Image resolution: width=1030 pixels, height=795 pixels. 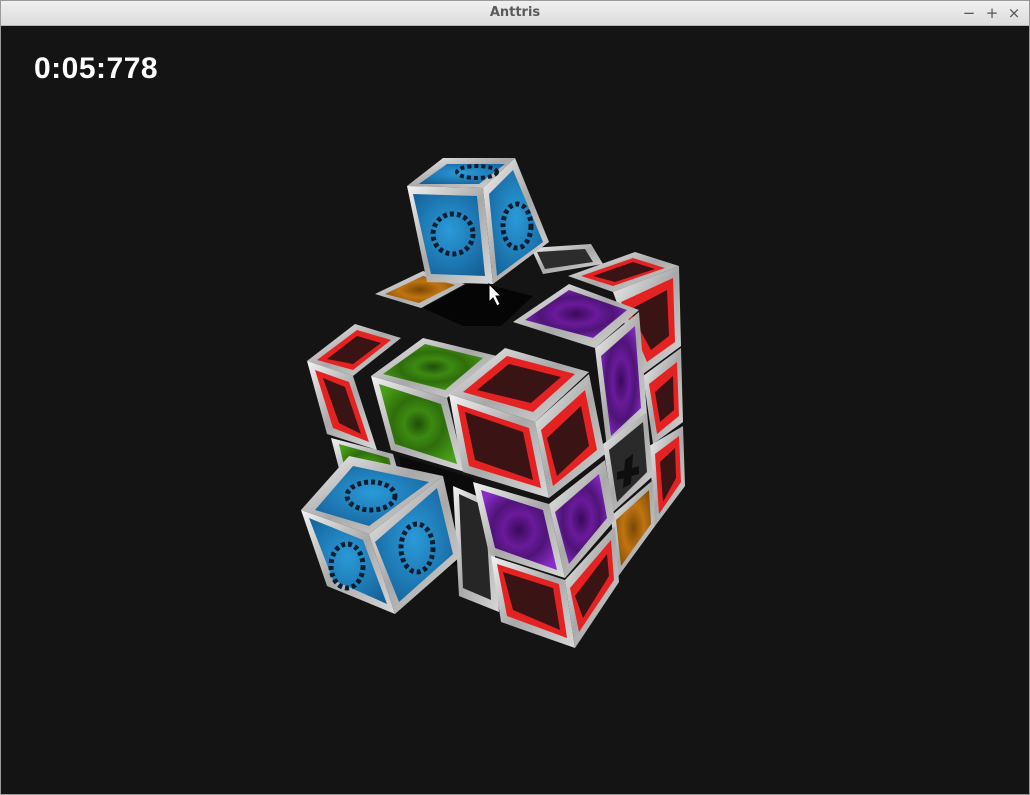 I want to click on maximize-button: +, so click(x=992, y=13).